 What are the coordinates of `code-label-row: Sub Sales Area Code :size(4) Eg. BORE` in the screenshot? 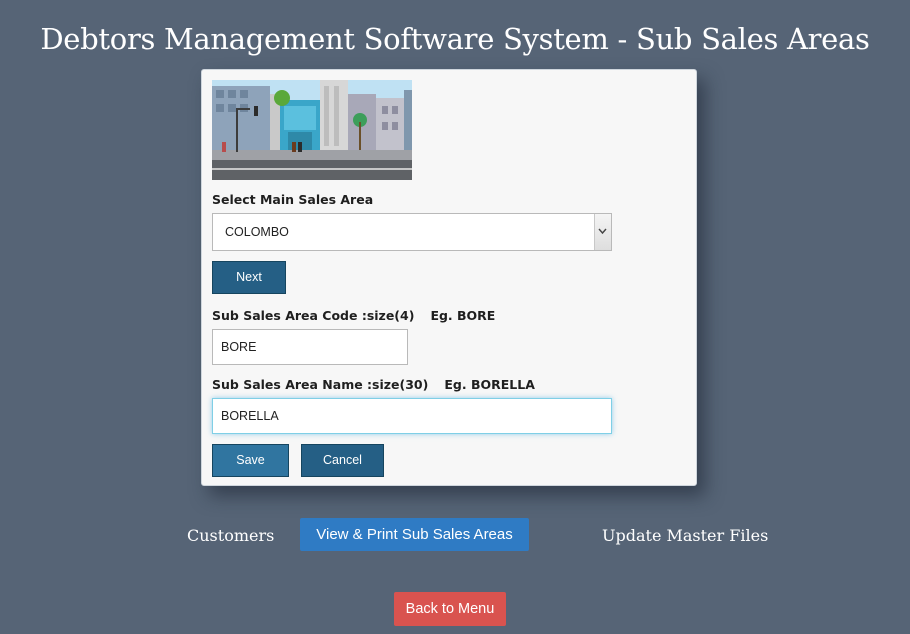 It's located at (353, 315).